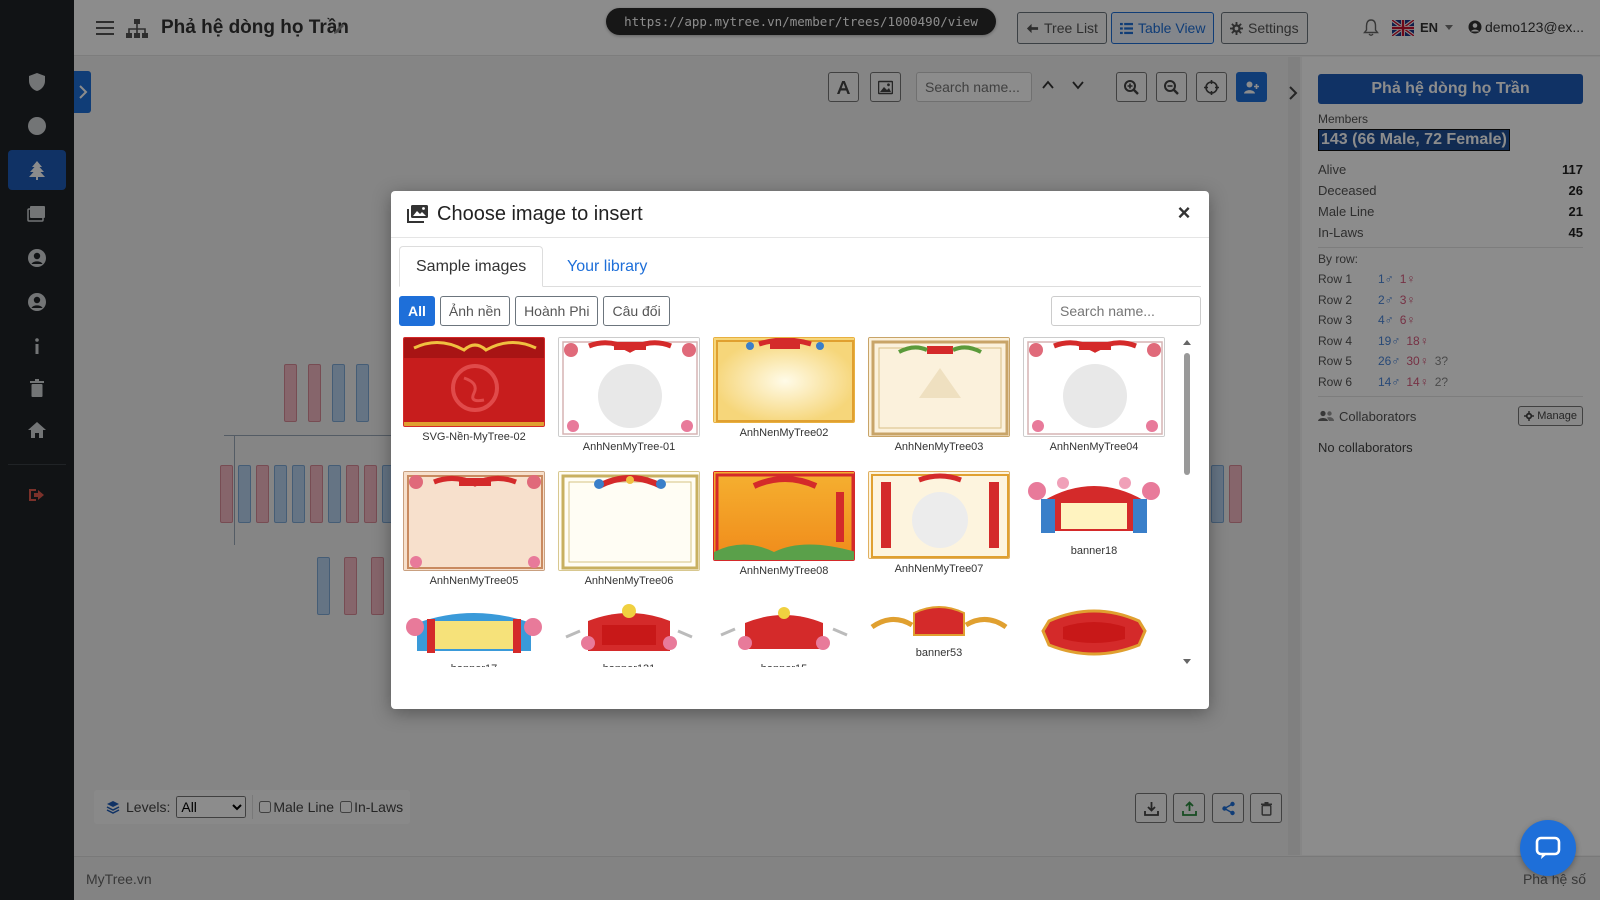 The height and width of the screenshot is (900, 1600). I want to click on tab-your-library: Your library, so click(607, 266).